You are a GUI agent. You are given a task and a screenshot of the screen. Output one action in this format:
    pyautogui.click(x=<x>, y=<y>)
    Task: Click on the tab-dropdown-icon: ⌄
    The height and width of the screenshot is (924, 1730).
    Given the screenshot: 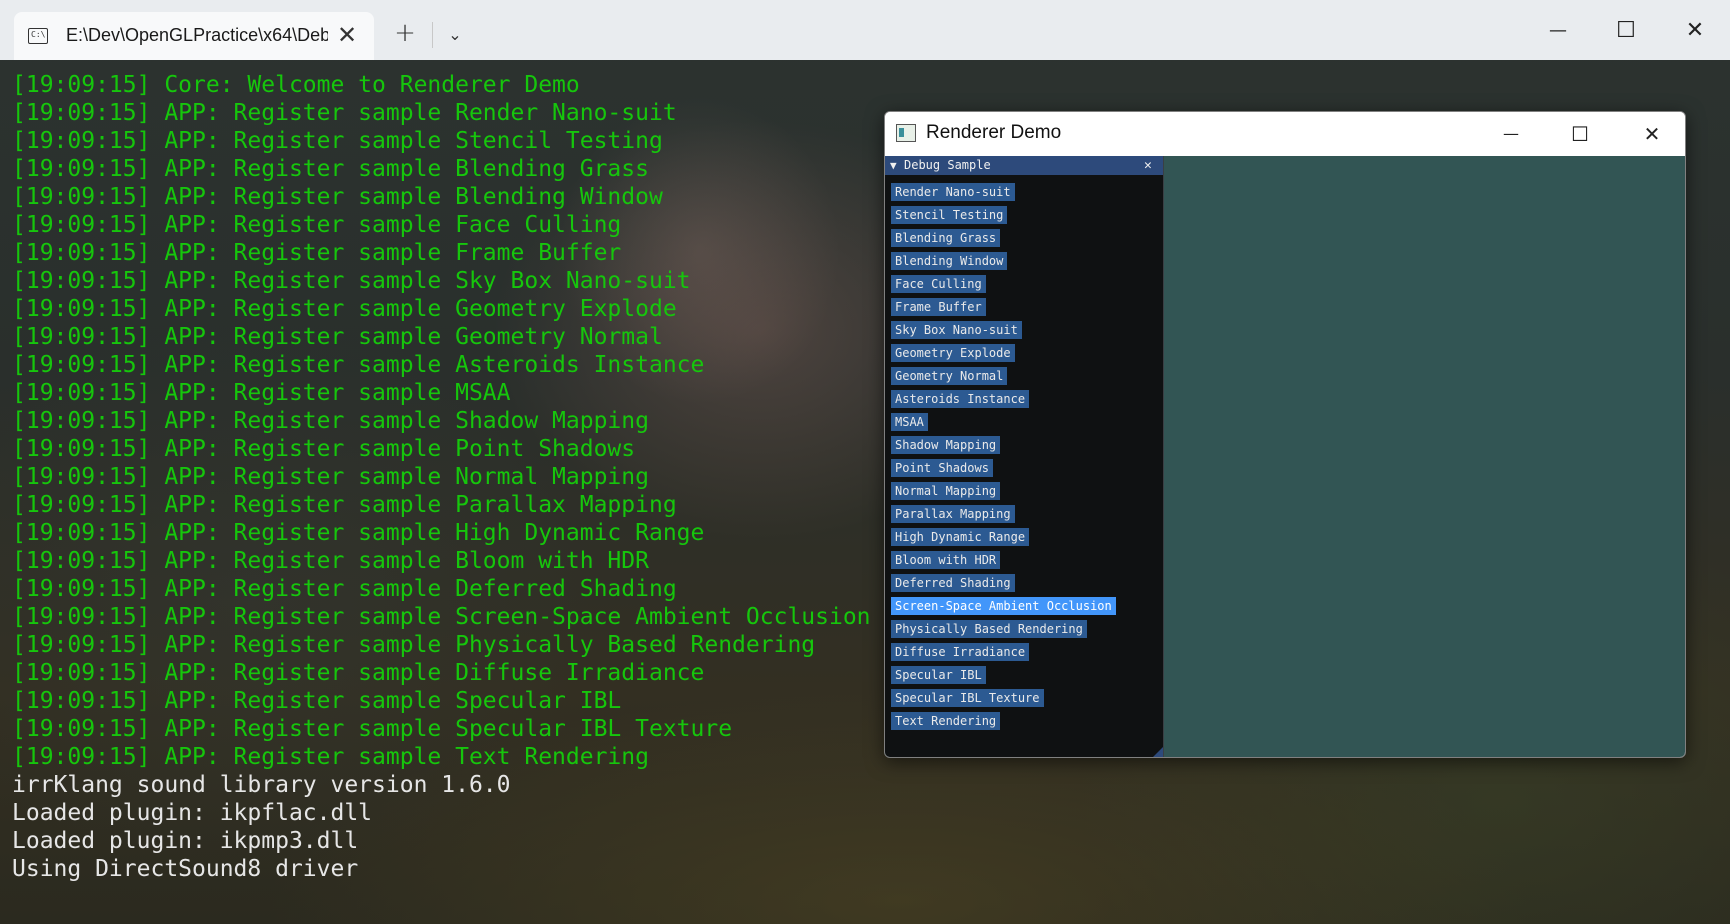 What is the action you would take?
    pyautogui.click(x=455, y=35)
    